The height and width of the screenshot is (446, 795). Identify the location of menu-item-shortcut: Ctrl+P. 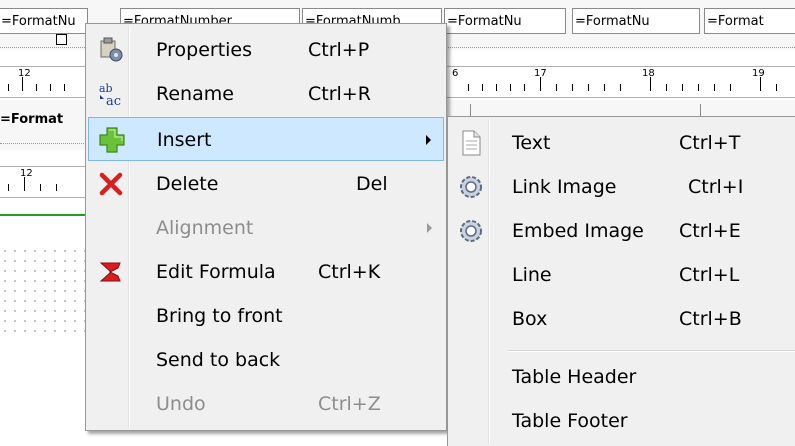
(339, 50).